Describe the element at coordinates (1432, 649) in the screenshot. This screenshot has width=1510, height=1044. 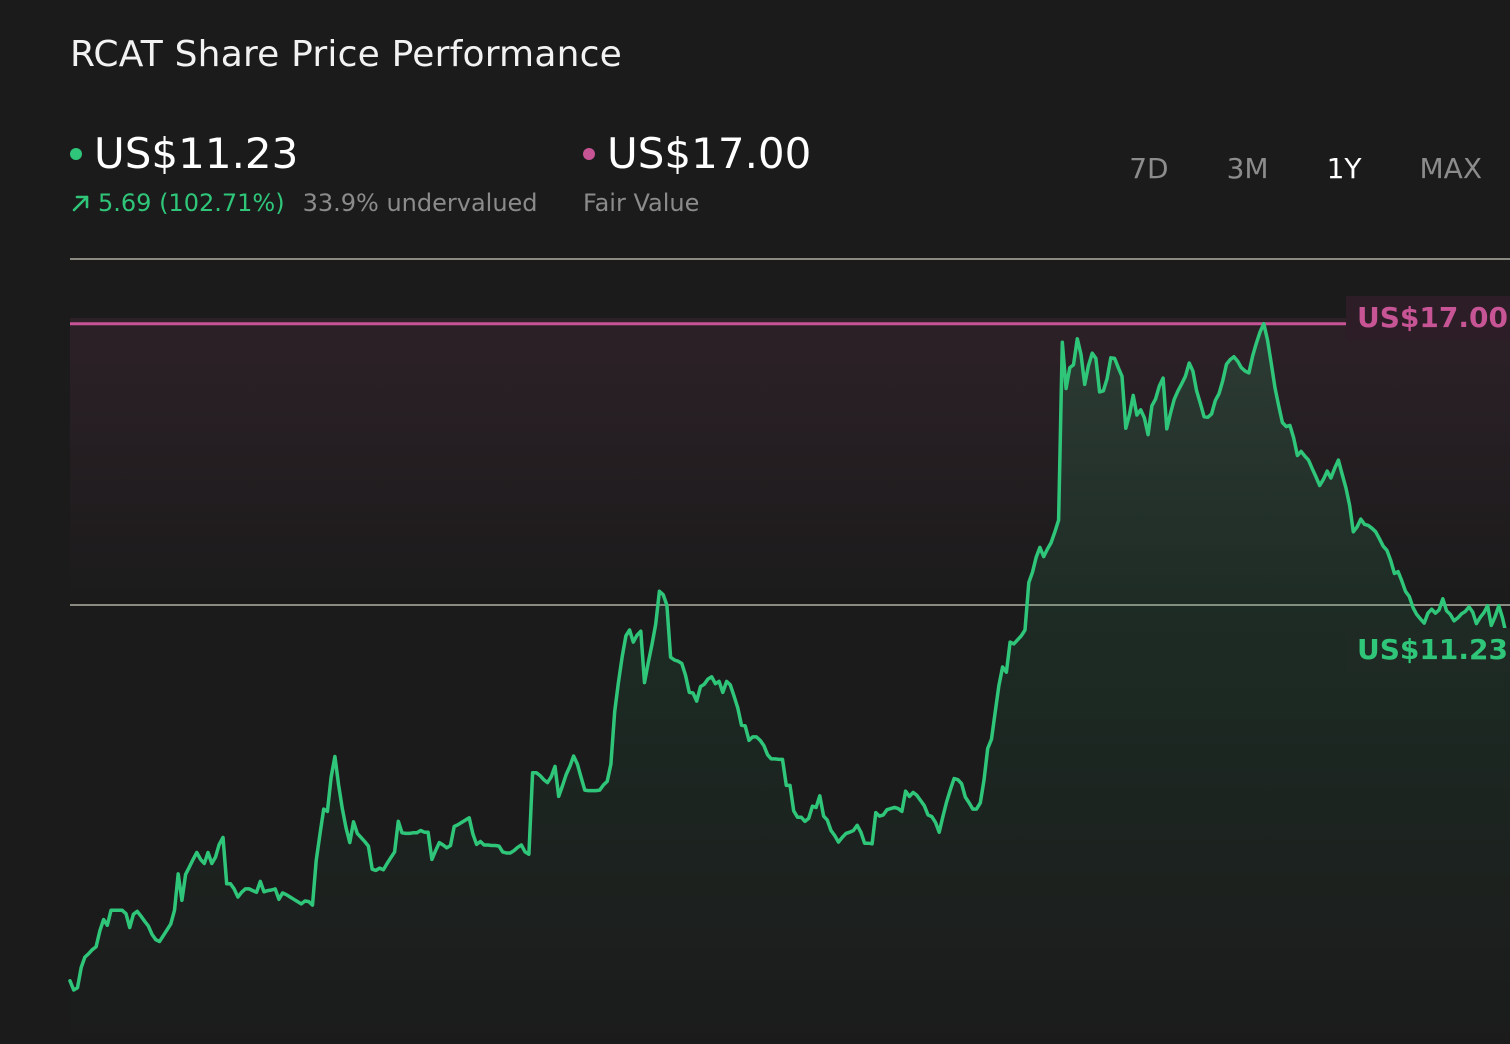
I see `current-price-tag: US$11.23` at that location.